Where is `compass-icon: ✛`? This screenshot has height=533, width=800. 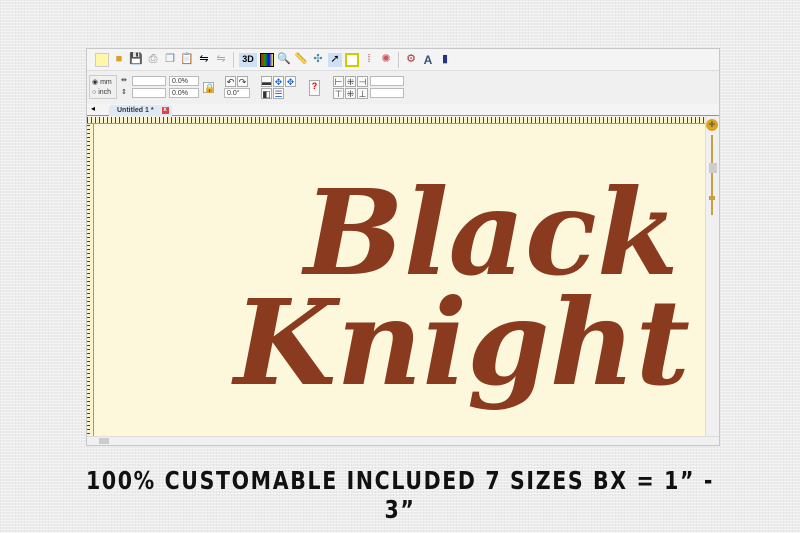
compass-icon: ✛ is located at coordinates (712, 125).